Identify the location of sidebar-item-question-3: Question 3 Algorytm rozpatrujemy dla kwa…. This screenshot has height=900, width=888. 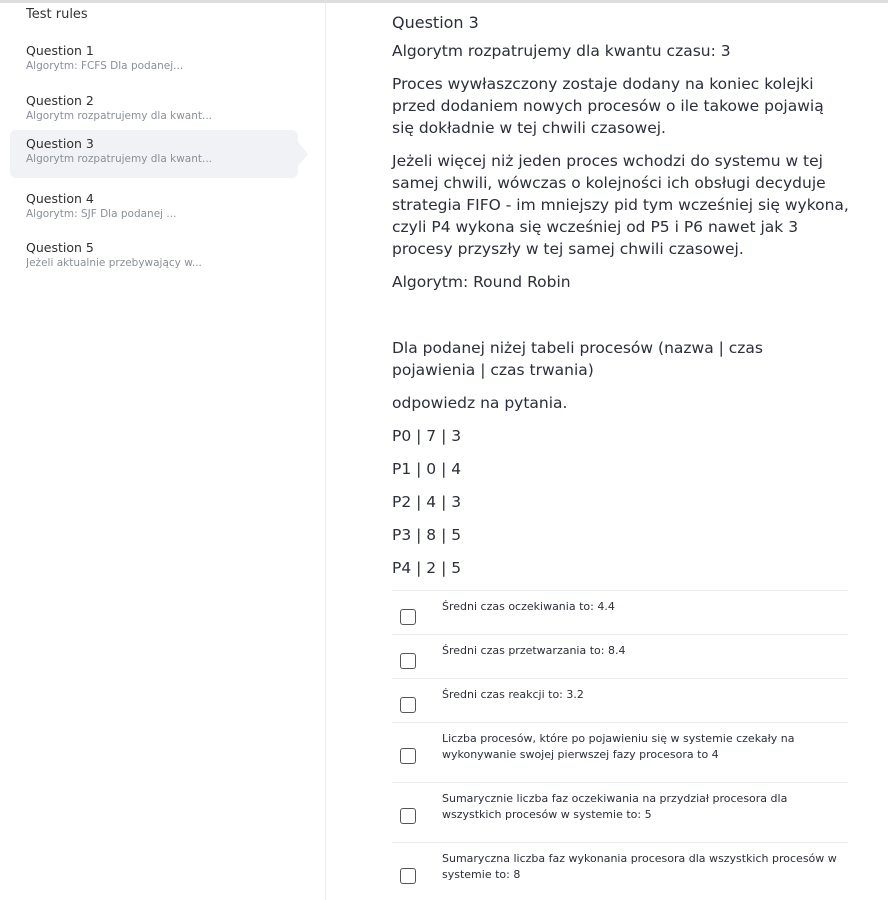
(159, 154).